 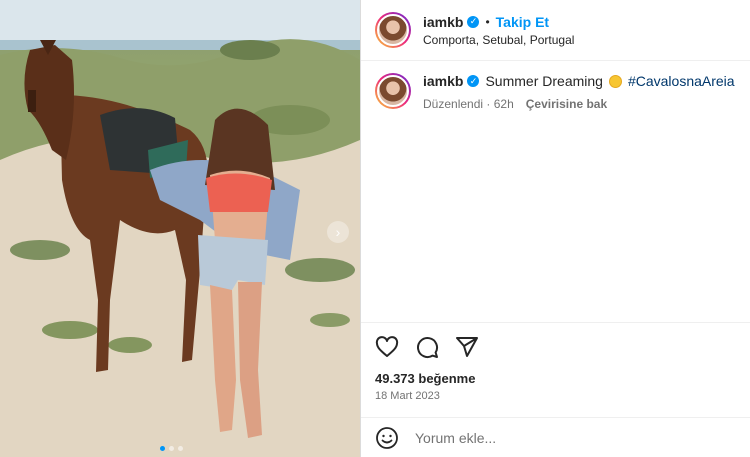 I want to click on sun-emoji-icon, so click(x=615, y=81).